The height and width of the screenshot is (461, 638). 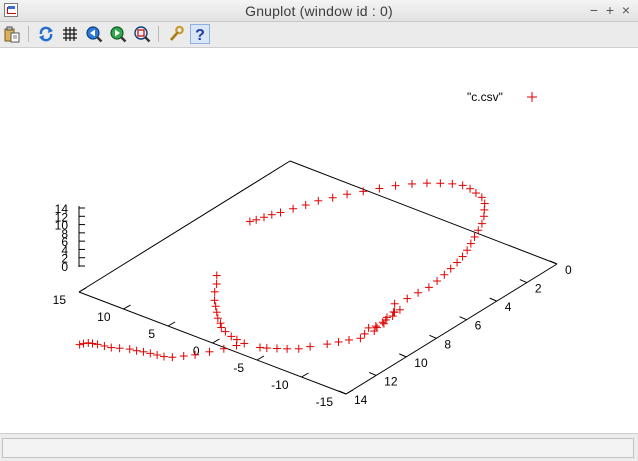 What do you see at coordinates (60, 300) in the screenshot?
I see `x-tick-label: 15` at bounding box center [60, 300].